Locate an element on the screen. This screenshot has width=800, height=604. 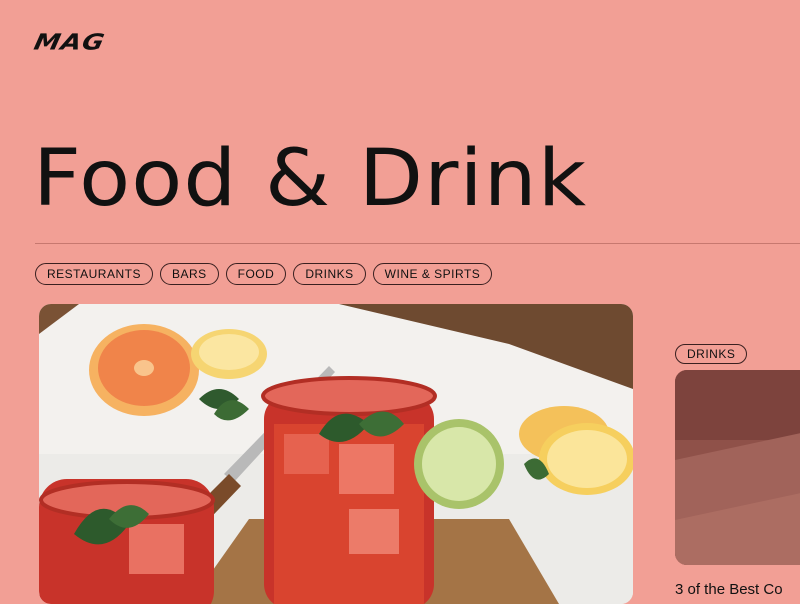
filter-chip-food: FOOD is located at coordinates (256, 274).